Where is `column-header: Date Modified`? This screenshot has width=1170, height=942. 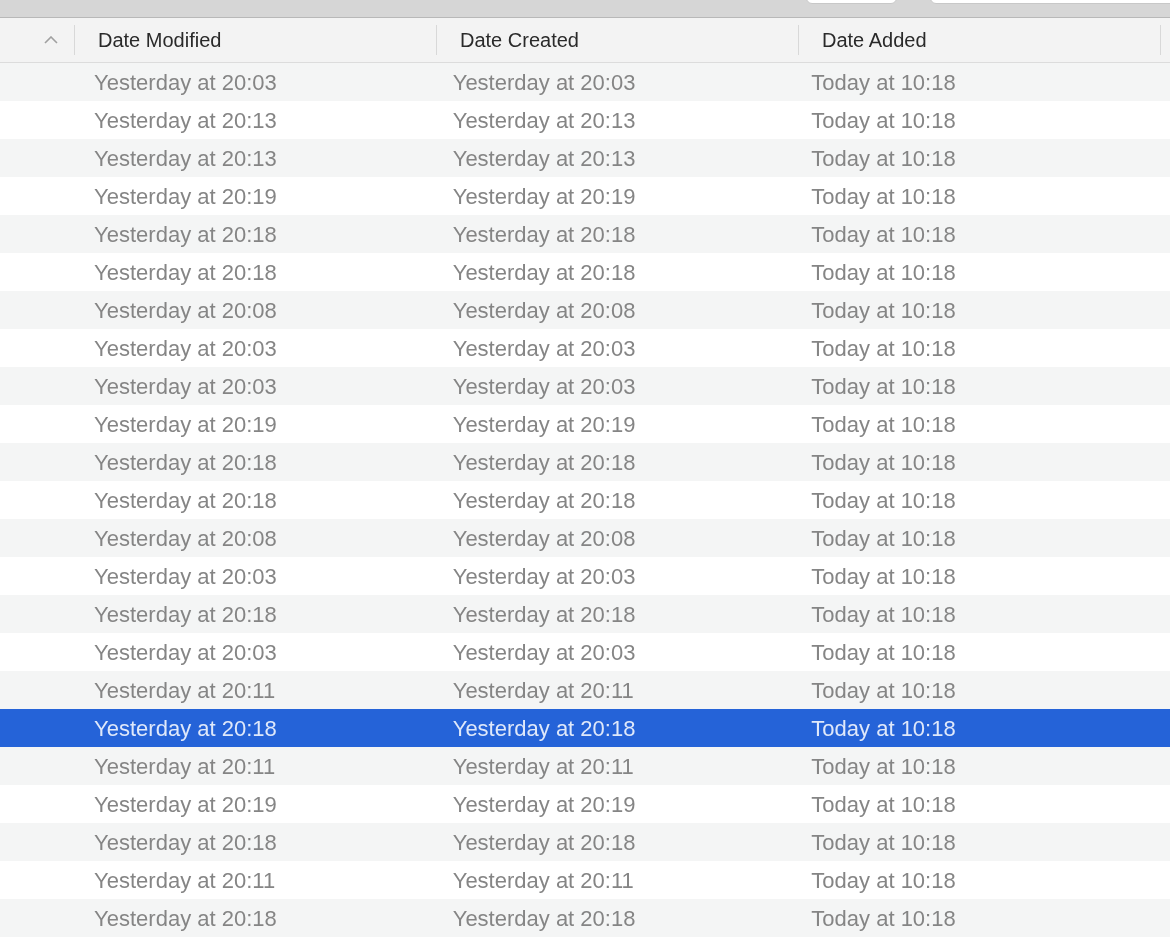
column-header: Date Modified is located at coordinates (160, 40).